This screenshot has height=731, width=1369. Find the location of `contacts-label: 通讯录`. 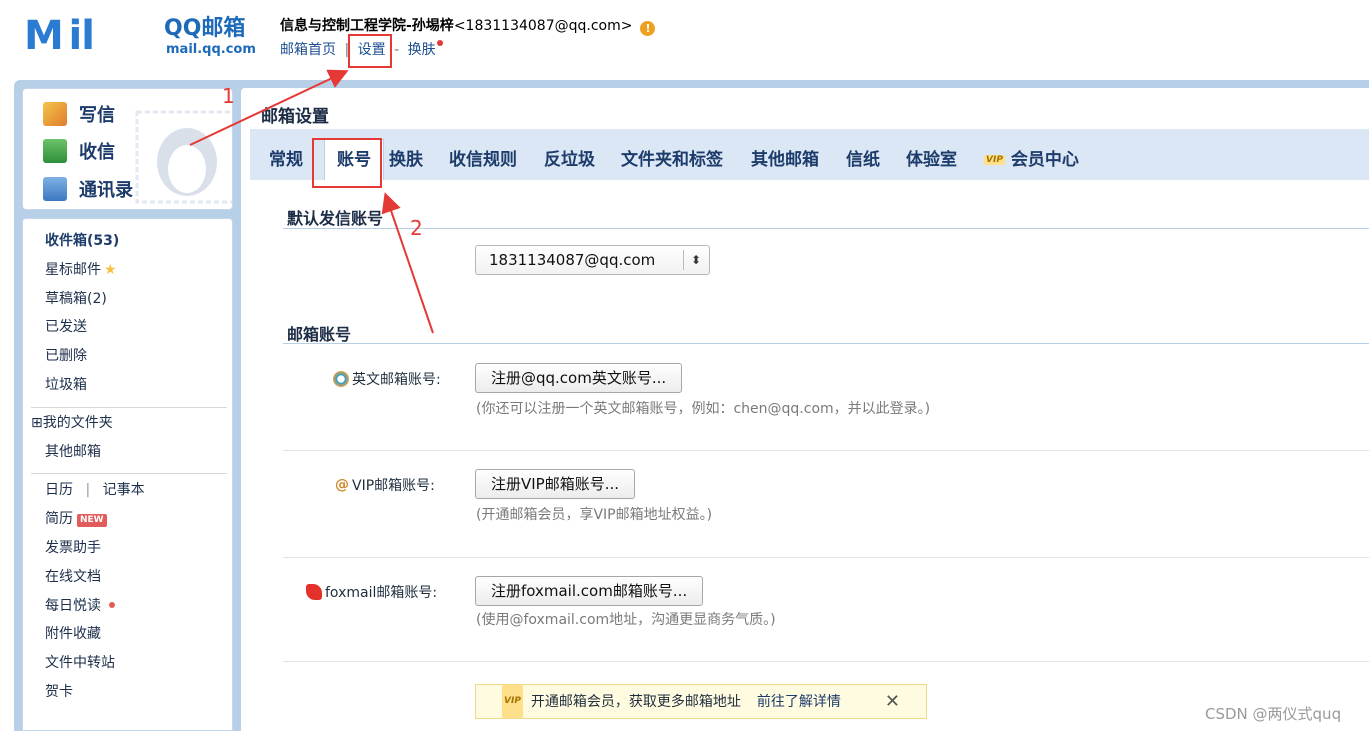

contacts-label: 通讯录 is located at coordinates (106, 190).